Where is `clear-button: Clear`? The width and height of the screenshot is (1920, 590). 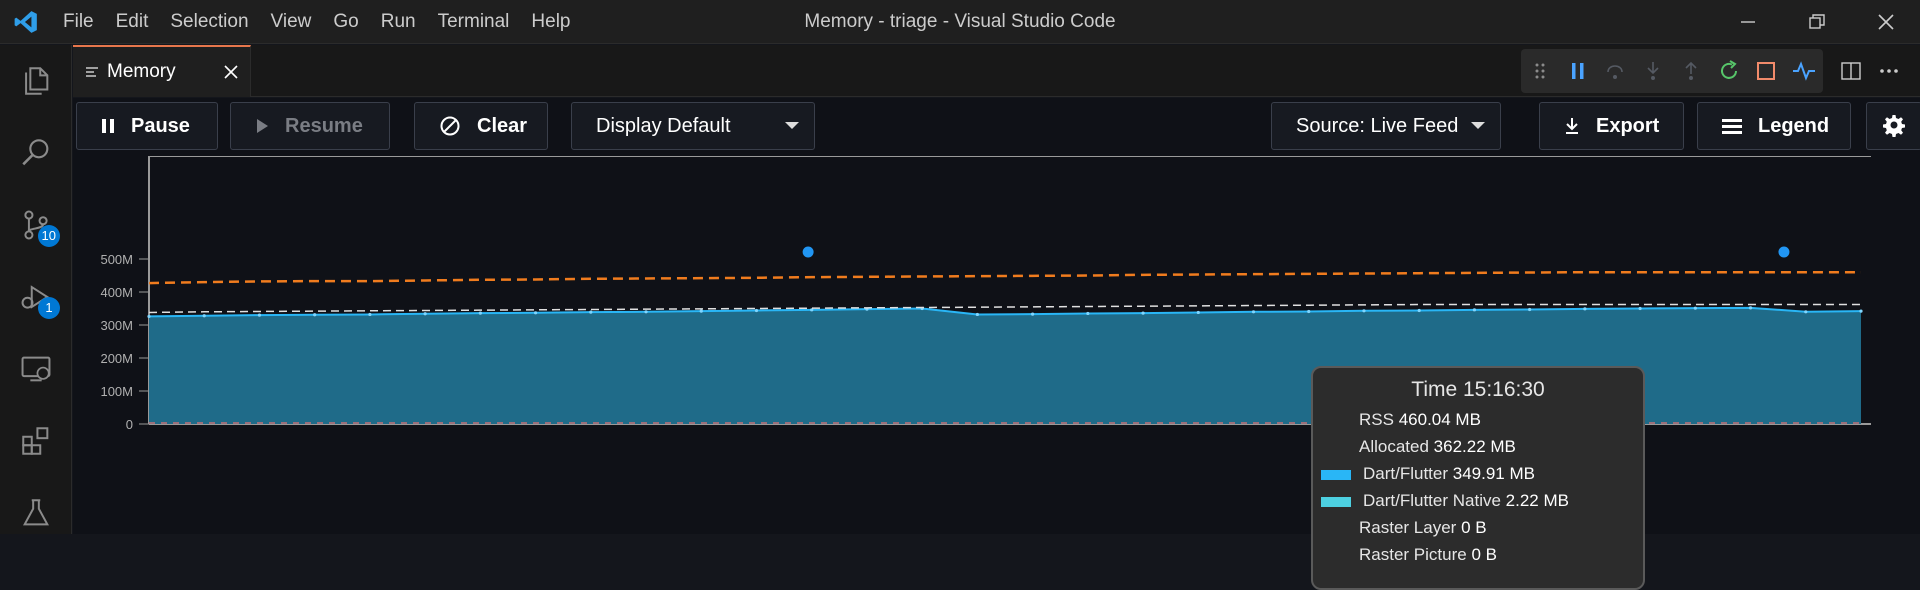 clear-button: Clear is located at coordinates (481, 126).